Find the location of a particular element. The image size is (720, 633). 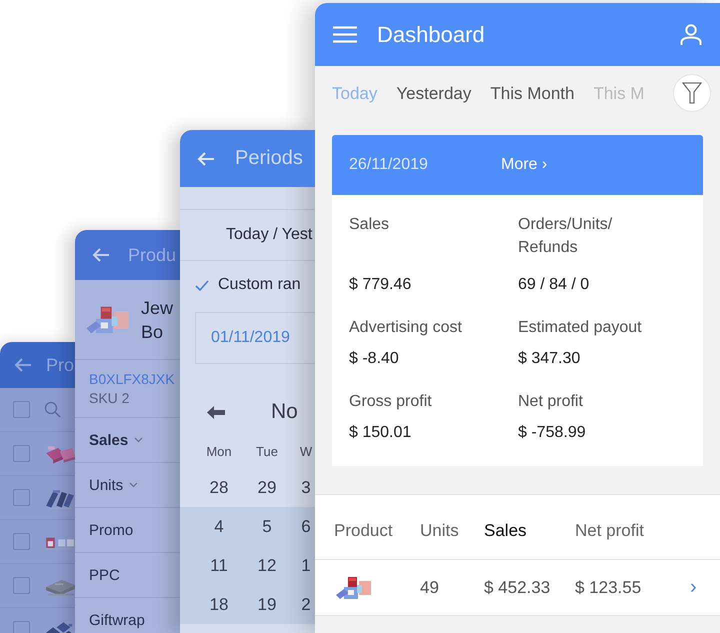

calendar-day: 12 is located at coordinates (267, 566).